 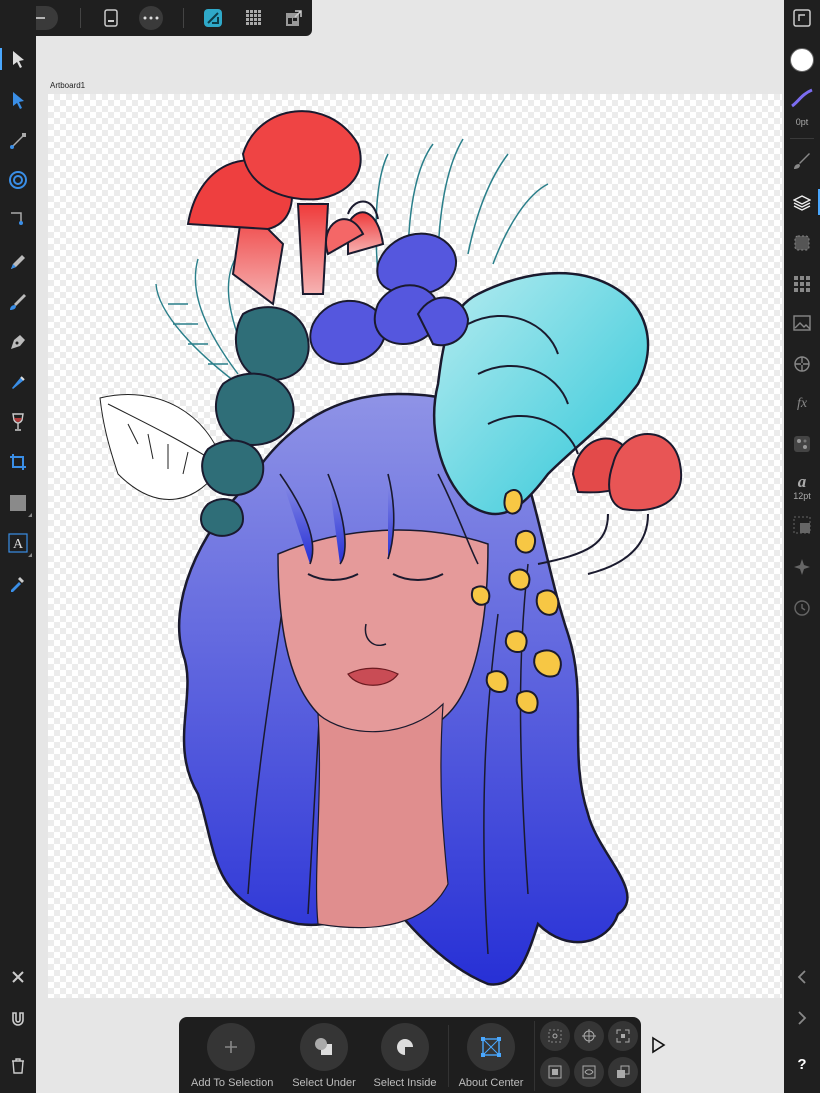 I want to click on scale-selection-icon, so click(x=555, y=1036).